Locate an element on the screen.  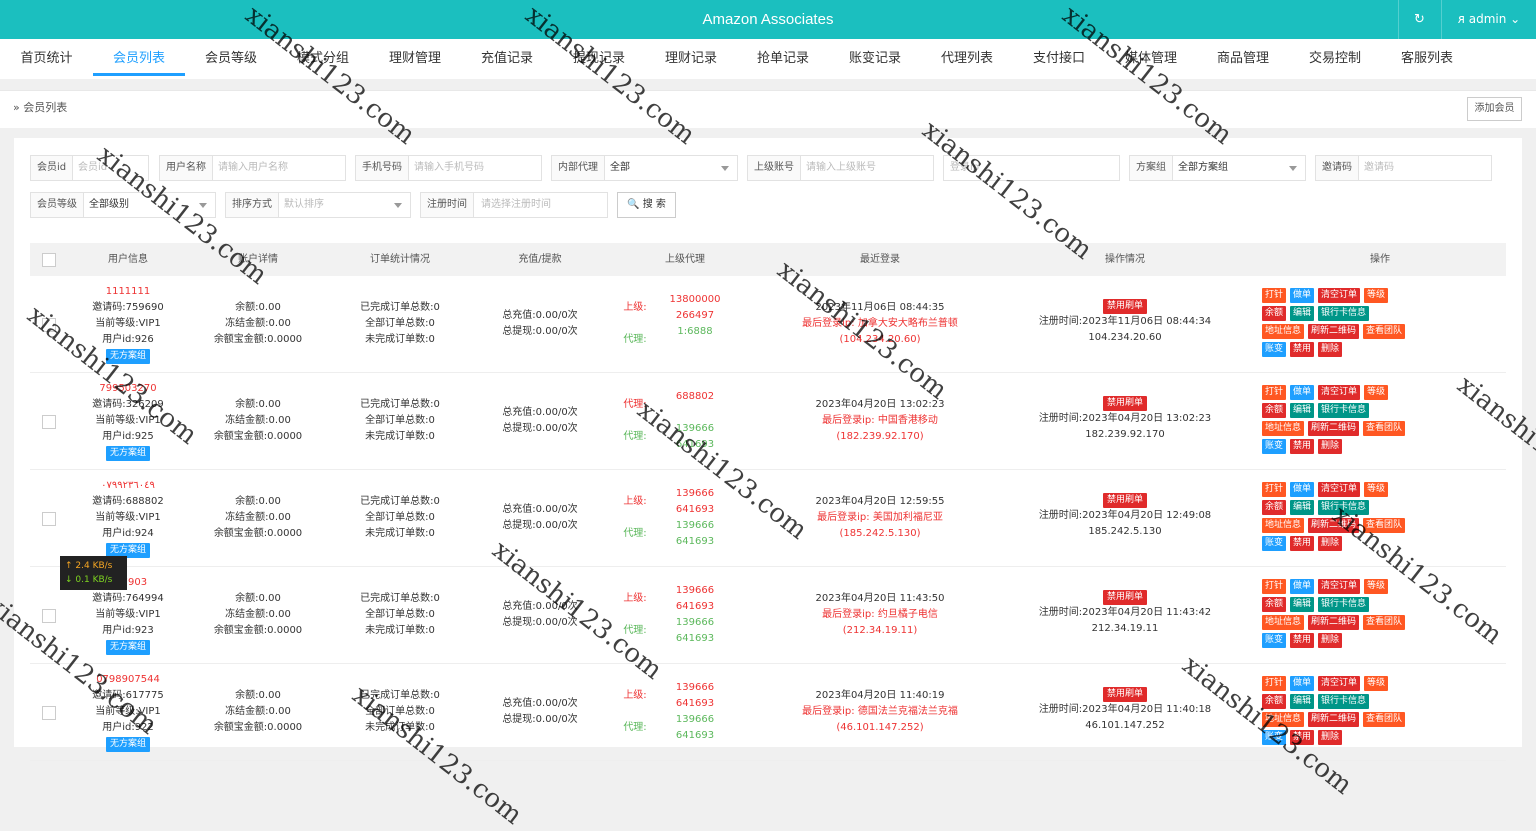
username-field: 用户名称 请输入用户名称 is located at coordinates (252, 168).